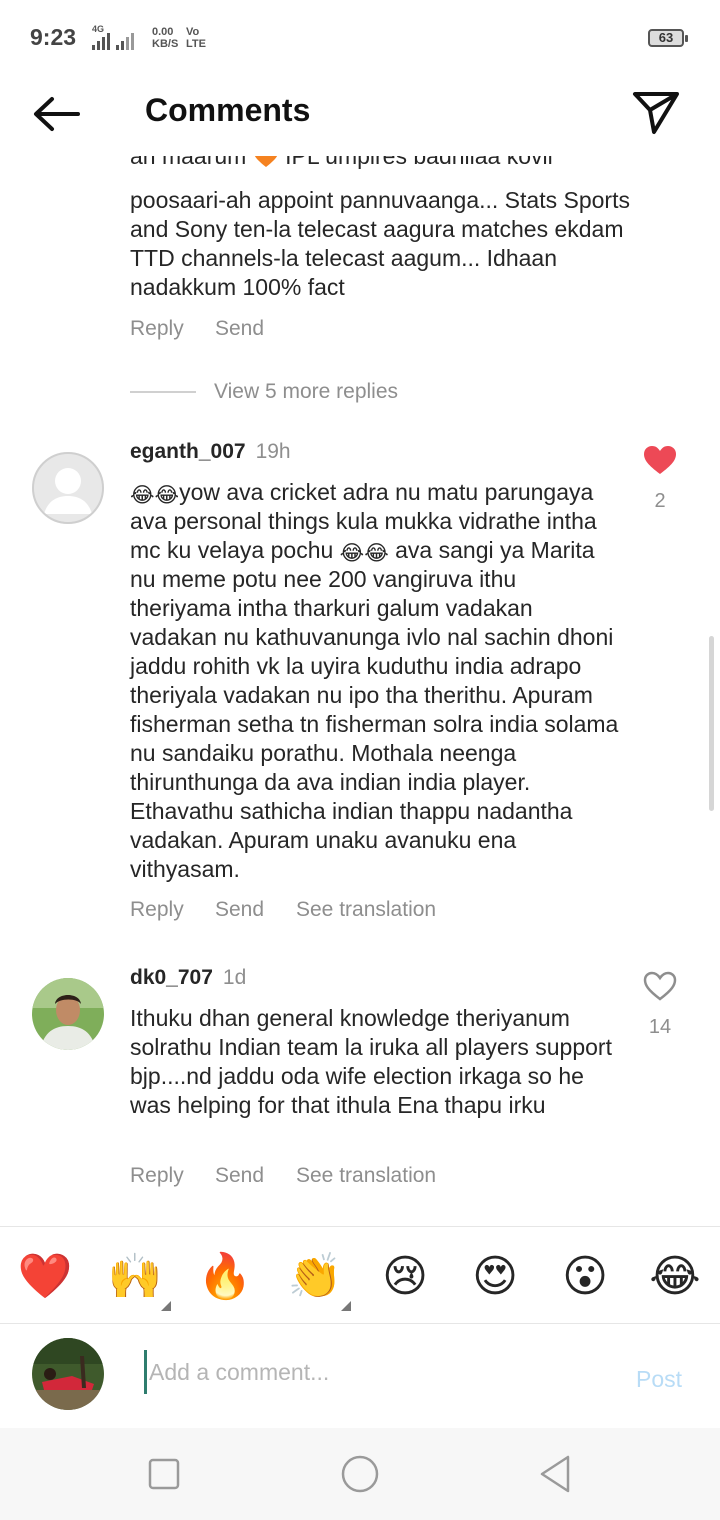 This screenshot has width=720, height=1520. I want to click on scrollbar, so click(711, 723).